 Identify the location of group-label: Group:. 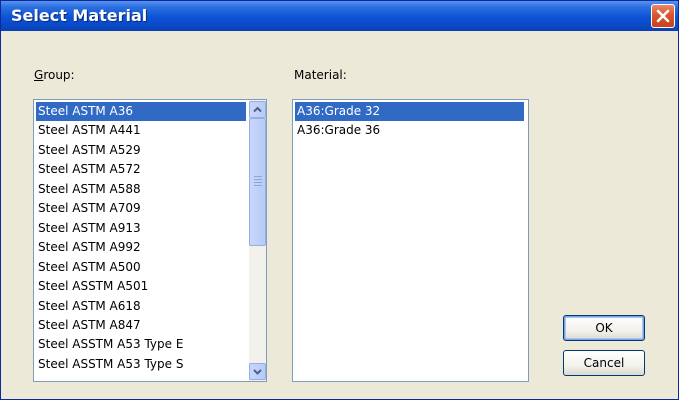
(54, 75).